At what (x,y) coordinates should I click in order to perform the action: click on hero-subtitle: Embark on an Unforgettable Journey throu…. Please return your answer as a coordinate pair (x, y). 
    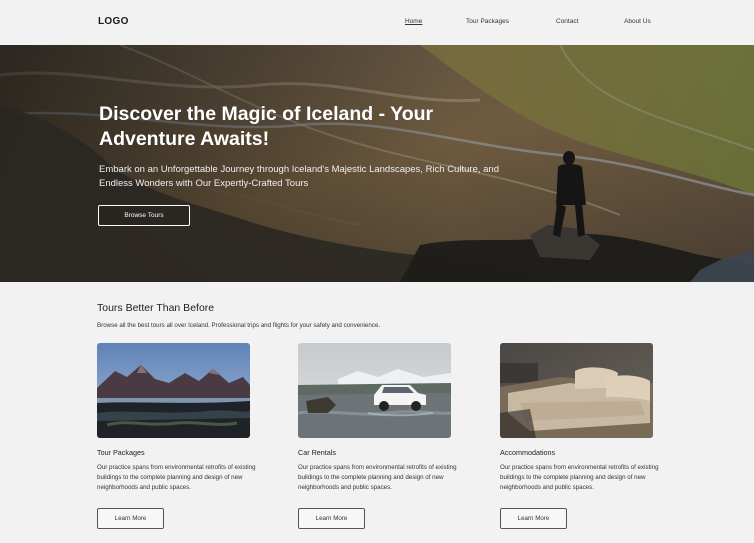
    Looking at the image, I should click on (299, 176).